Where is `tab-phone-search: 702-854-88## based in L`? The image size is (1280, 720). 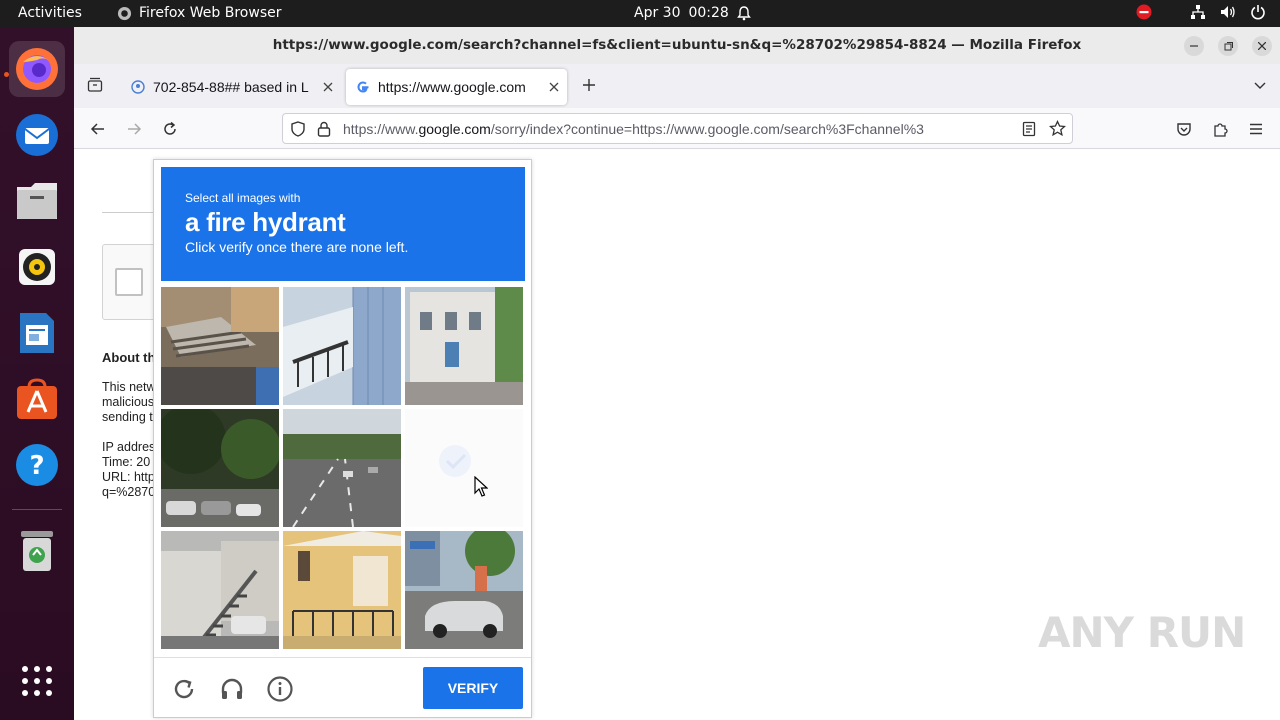
tab-phone-search: 702-854-88## based in L is located at coordinates (231, 87).